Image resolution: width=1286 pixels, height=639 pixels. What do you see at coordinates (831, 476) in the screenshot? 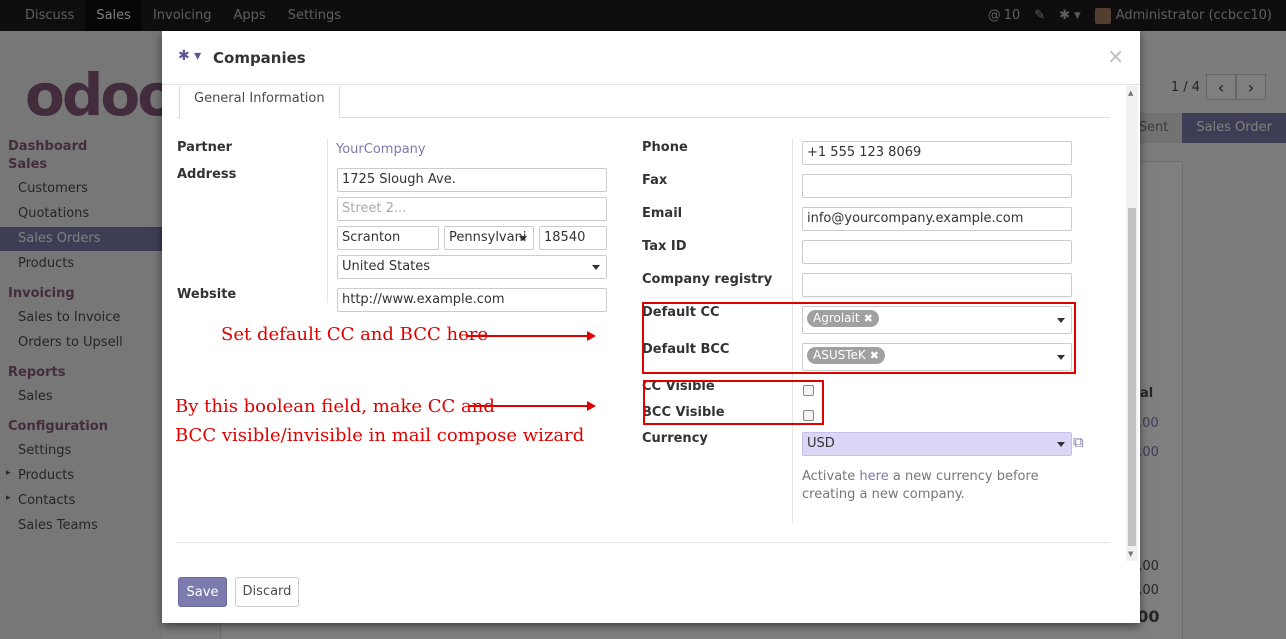
I see `help-text-start: Activate` at bounding box center [831, 476].